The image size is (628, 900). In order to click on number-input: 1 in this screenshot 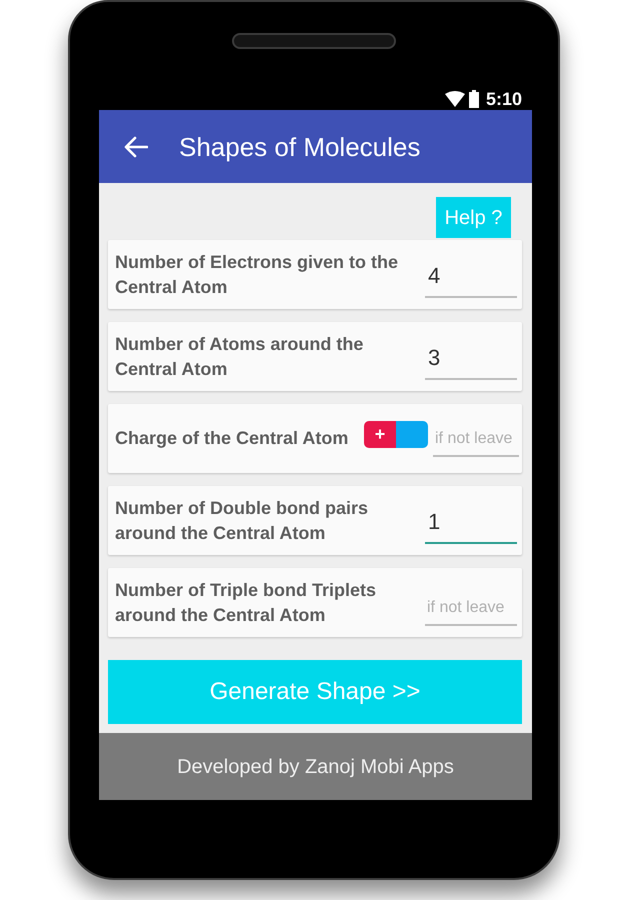, I will do `click(471, 523)`.